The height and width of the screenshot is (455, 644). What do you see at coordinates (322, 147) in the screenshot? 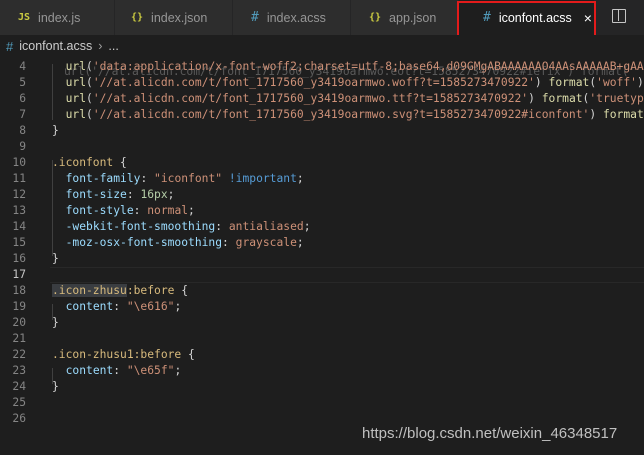
I see `code-line: 9` at bounding box center [322, 147].